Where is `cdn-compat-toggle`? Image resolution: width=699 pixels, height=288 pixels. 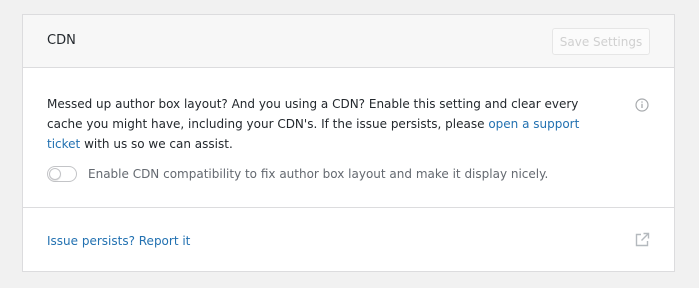 cdn-compat-toggle is located at coordinates (62, 174).